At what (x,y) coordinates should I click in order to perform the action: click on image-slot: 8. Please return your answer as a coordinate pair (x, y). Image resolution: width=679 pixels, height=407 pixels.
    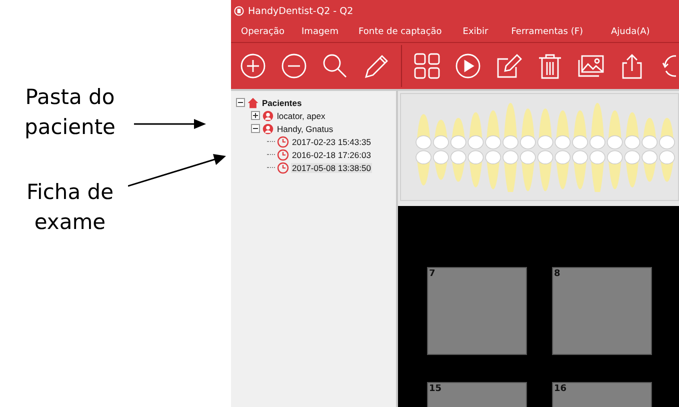
    Looking at the image, I should click on (602, 311).